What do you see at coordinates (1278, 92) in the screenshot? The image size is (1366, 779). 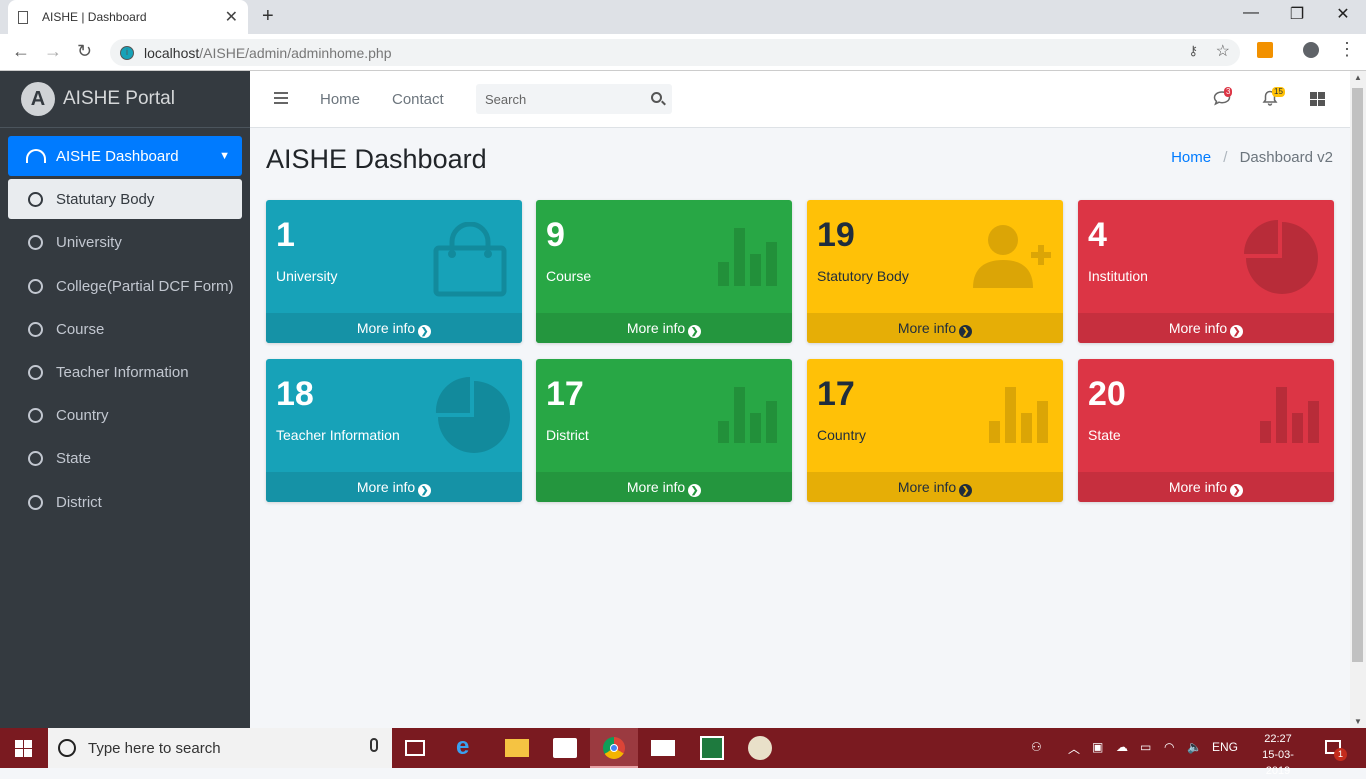 I see `notifications-badge: 15` at bounding box center [1278, 92].